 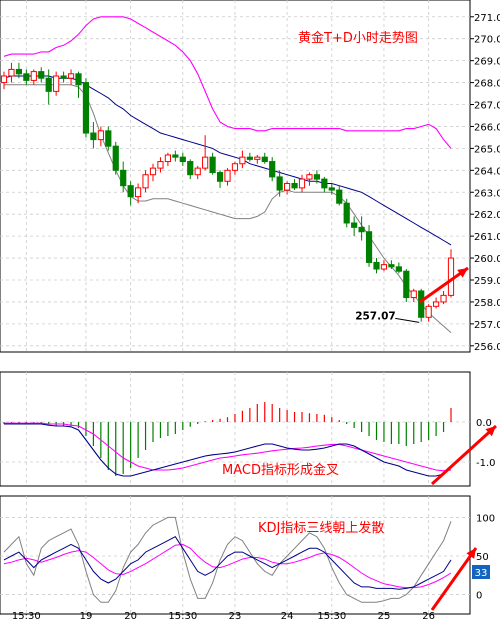 I want to click on price-tick-label: 256.0, so click(x=487, y=347).